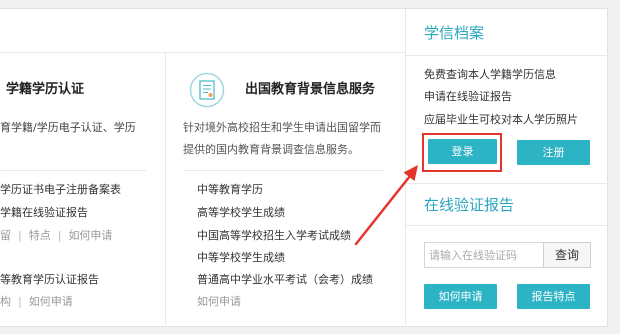 The width and height of the screenshot is (620, 334). Describe the element at coordinates (460, 296) in the screenshot. I see `how-to-apply-button: 如何申请` at that location.